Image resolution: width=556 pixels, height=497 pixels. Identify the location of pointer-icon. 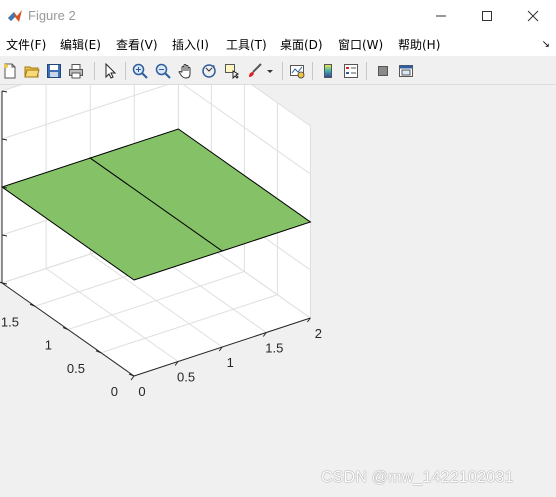
(110, 71).